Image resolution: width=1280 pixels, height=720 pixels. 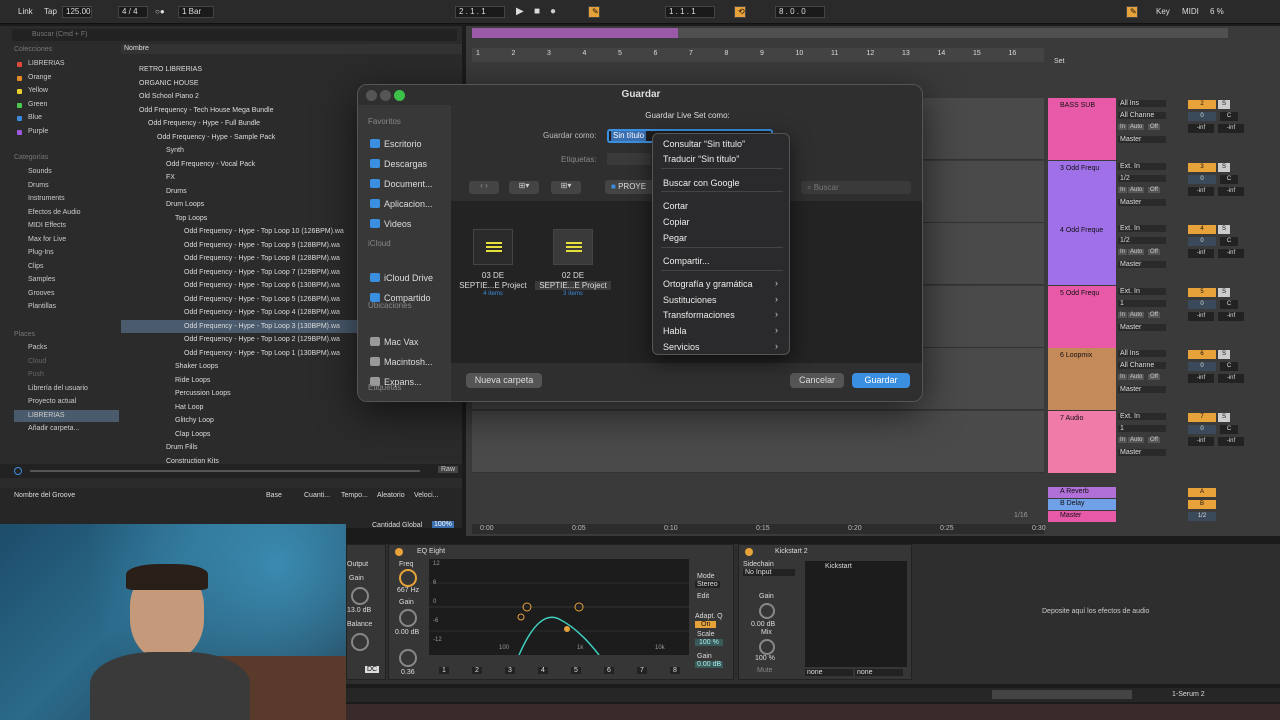 I want to click on track-activator-button: 5, so click(x=1202, y=292).